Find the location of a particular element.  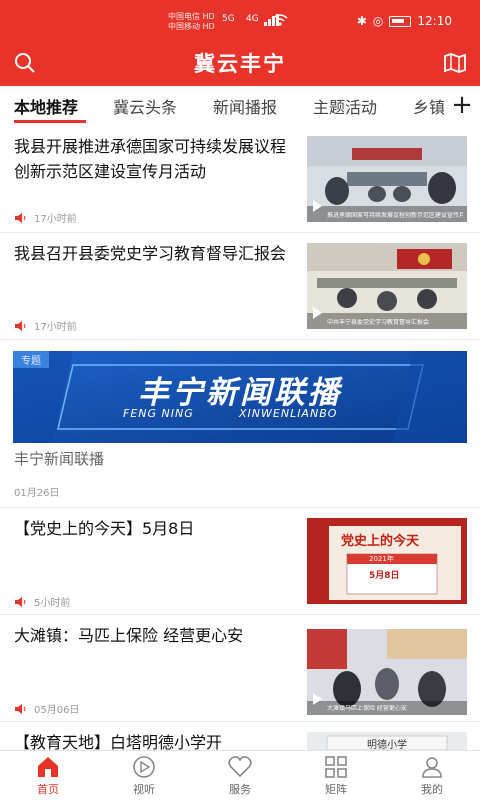

thumb-date: 5月8日 is located at coordinates (384, 576).